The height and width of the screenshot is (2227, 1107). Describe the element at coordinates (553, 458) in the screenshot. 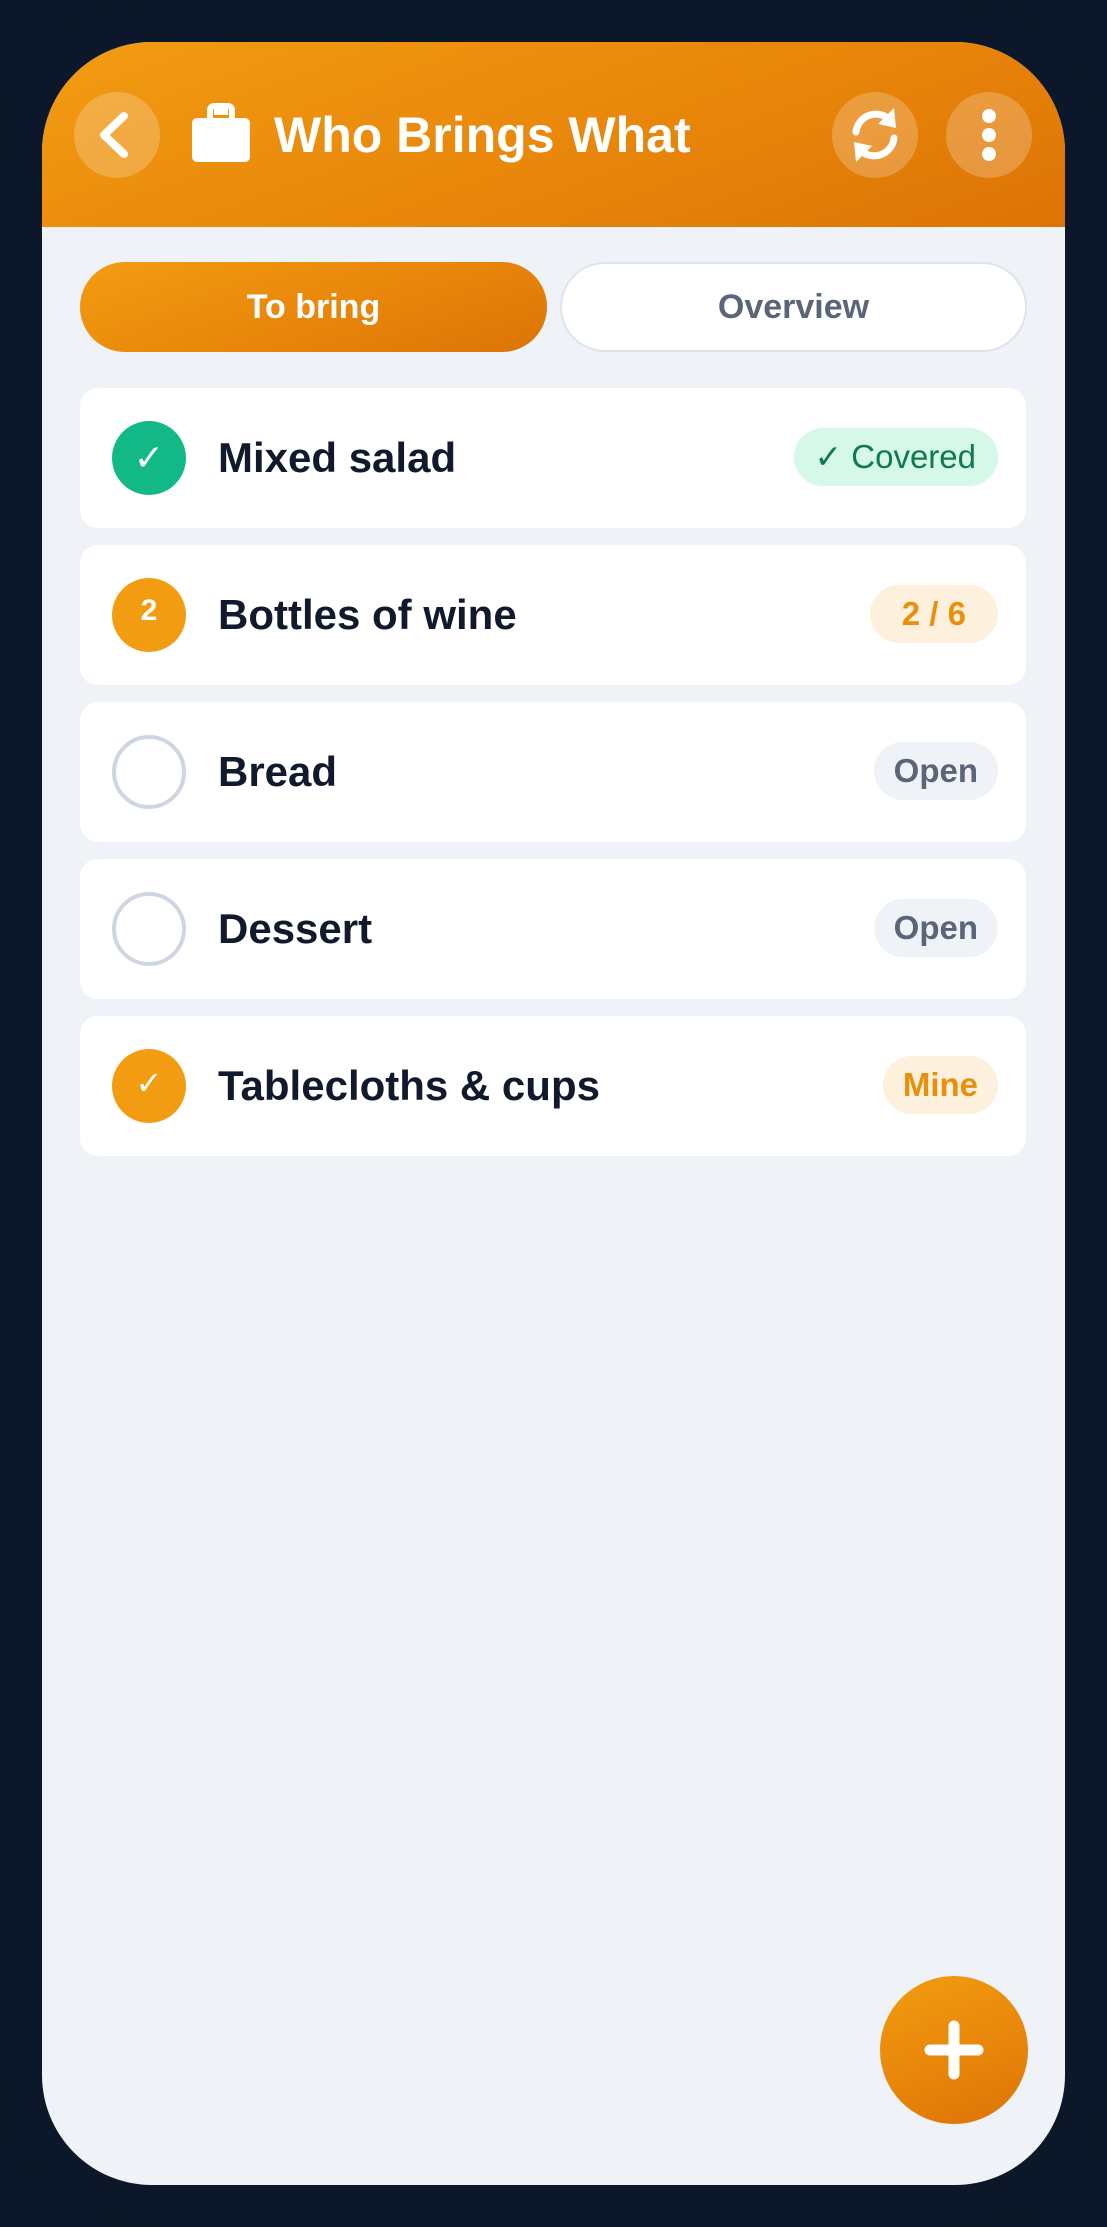

I see `list-item-mixed-salad: ✓ Mixed salad ✓ Covered` at that location.